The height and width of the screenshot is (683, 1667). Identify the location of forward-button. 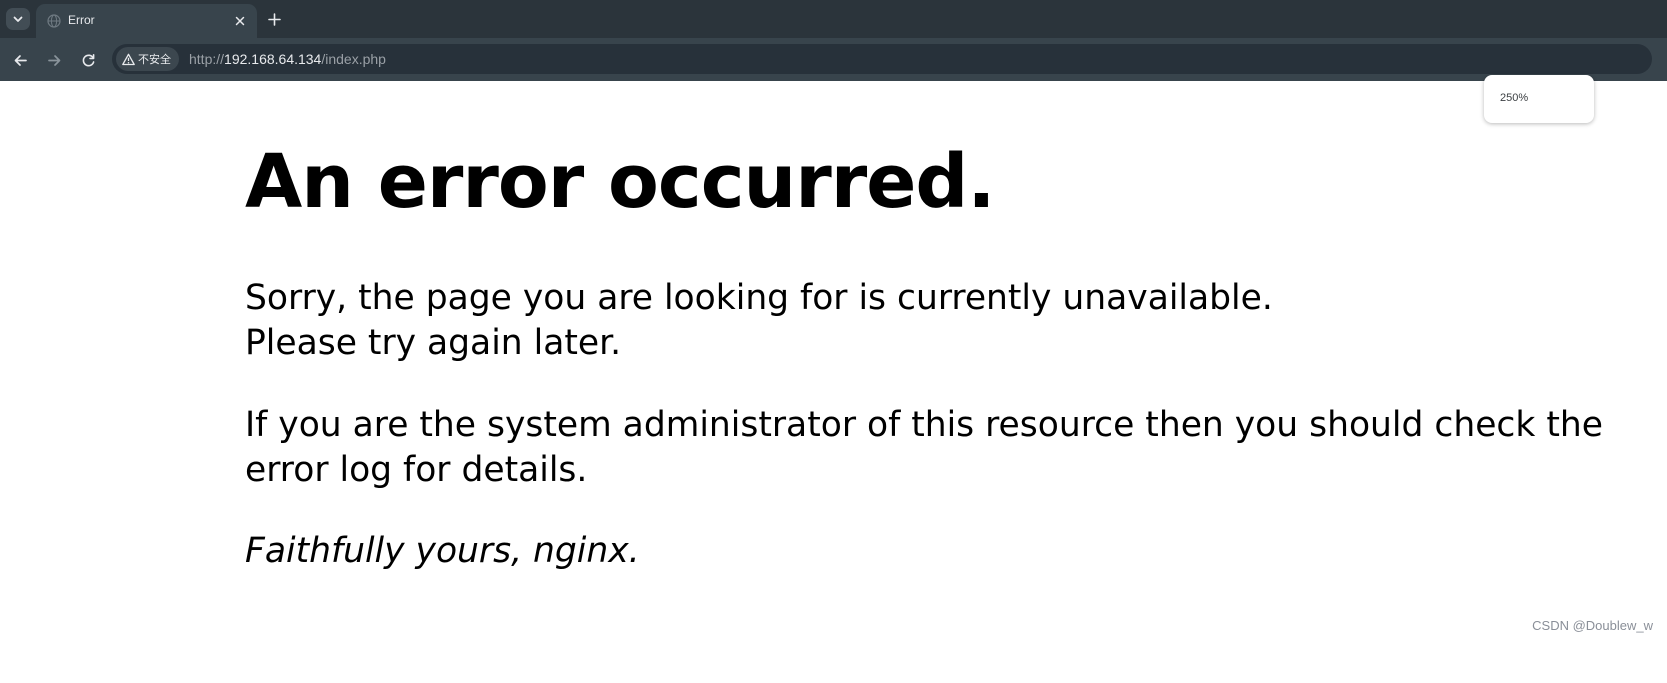
(54, 60).